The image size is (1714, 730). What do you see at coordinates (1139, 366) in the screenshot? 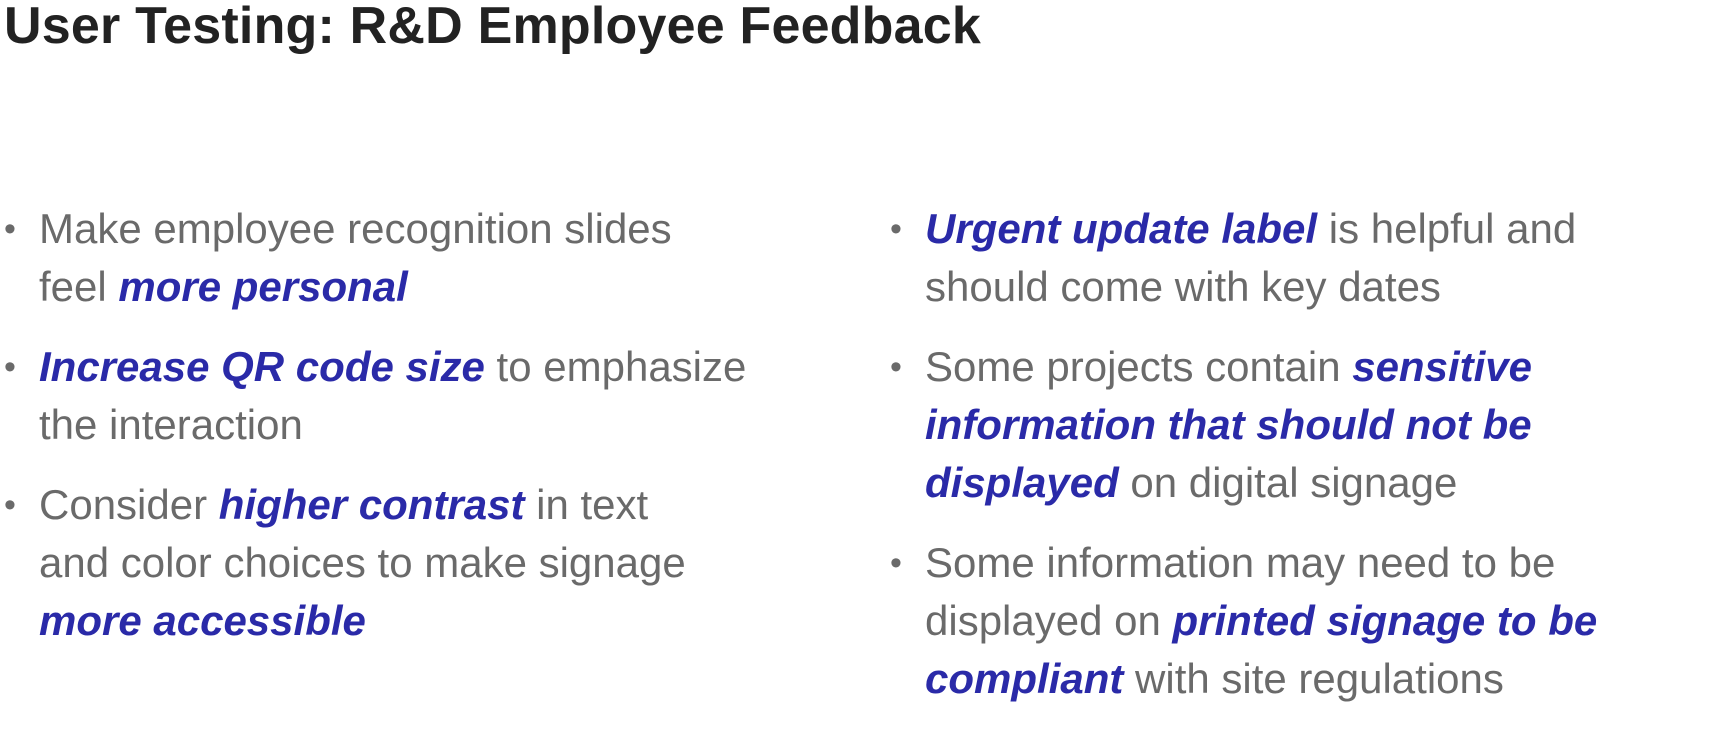
I see `item-text: Some projects contain` at bounding box center [1139, 366].